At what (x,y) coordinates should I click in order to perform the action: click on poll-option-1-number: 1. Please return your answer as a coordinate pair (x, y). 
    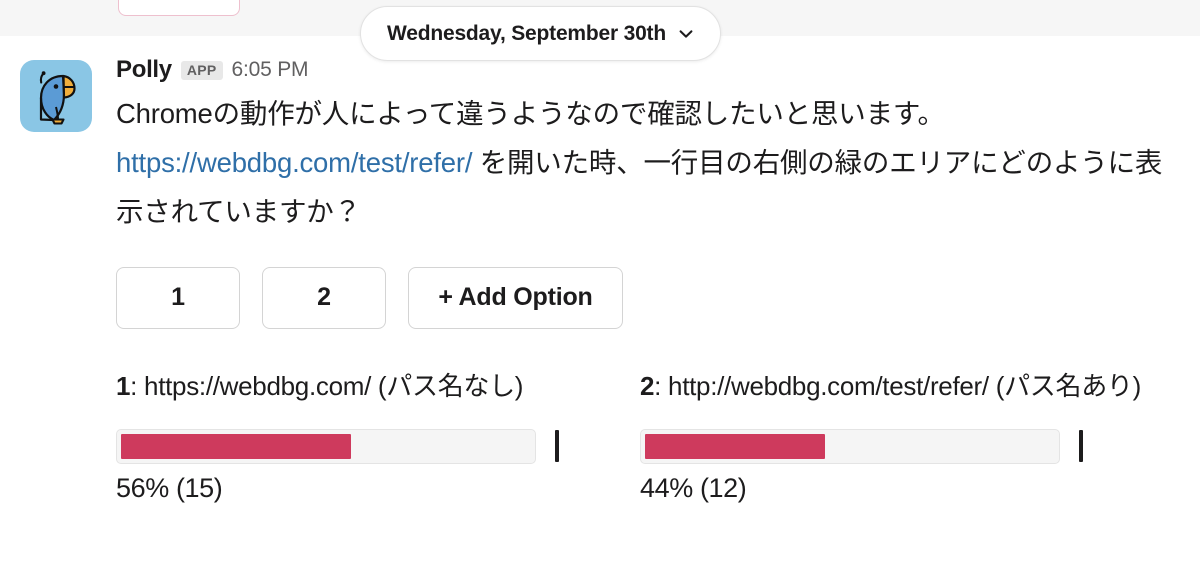
    Looking at the image, I should click on (123, 385).